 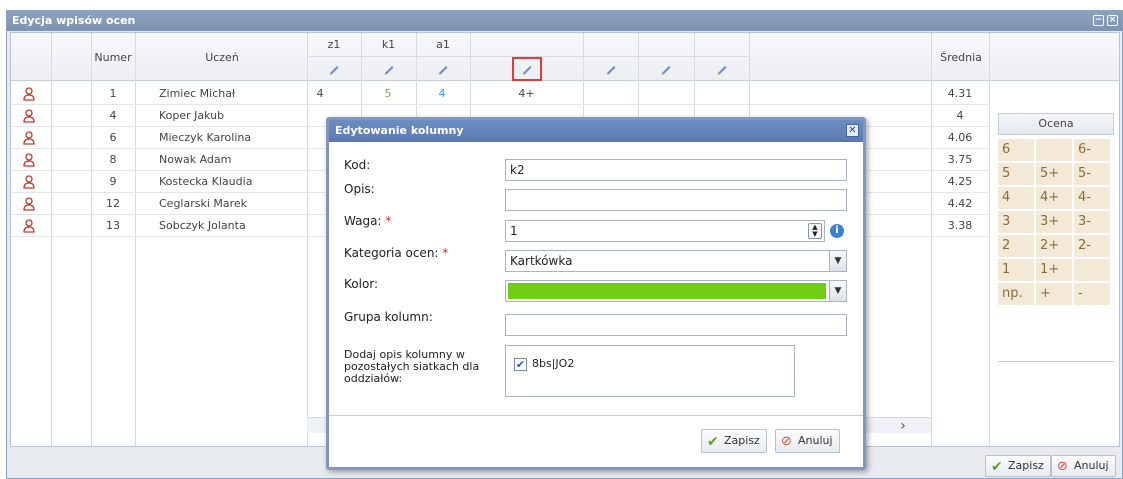 I want to click on dialog-close-icon: ✕, so click(x=852, y=130).